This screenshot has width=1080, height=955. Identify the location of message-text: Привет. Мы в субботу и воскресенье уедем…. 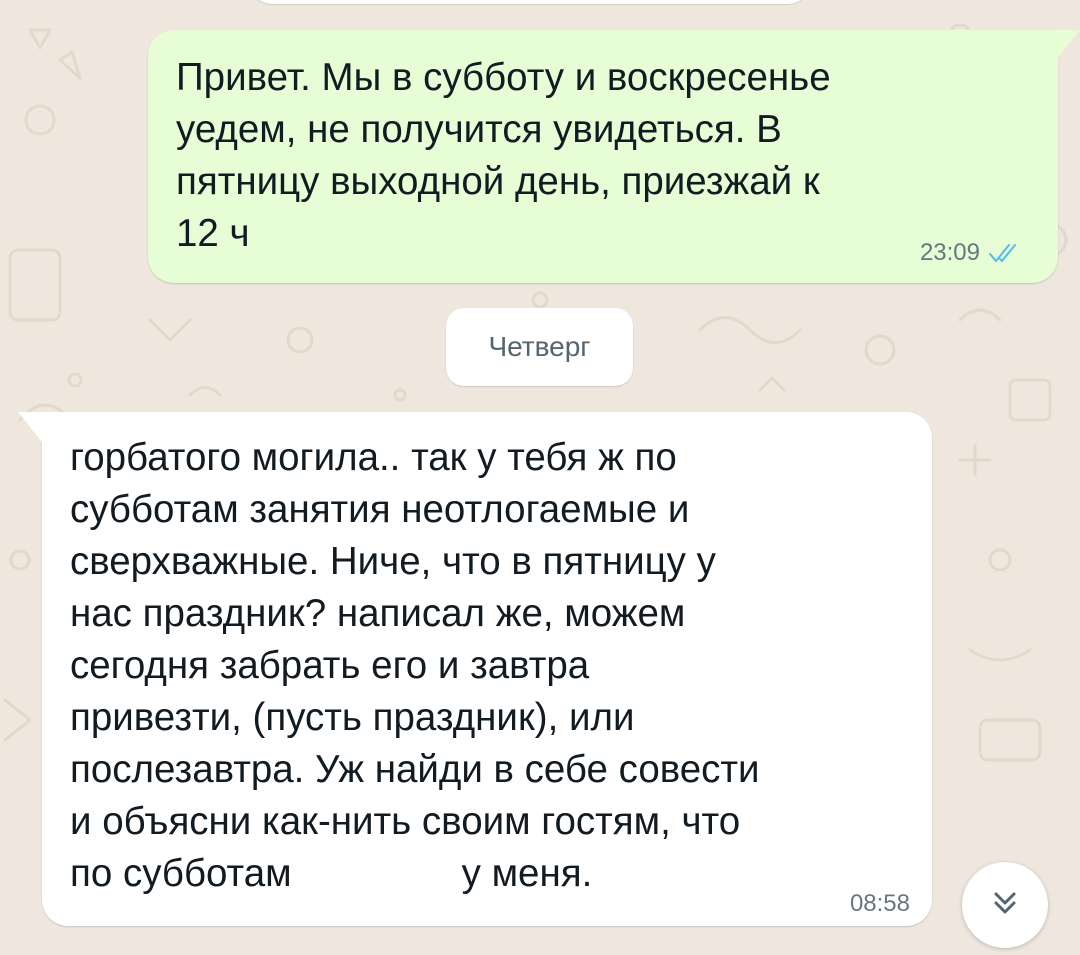
(503, 155).